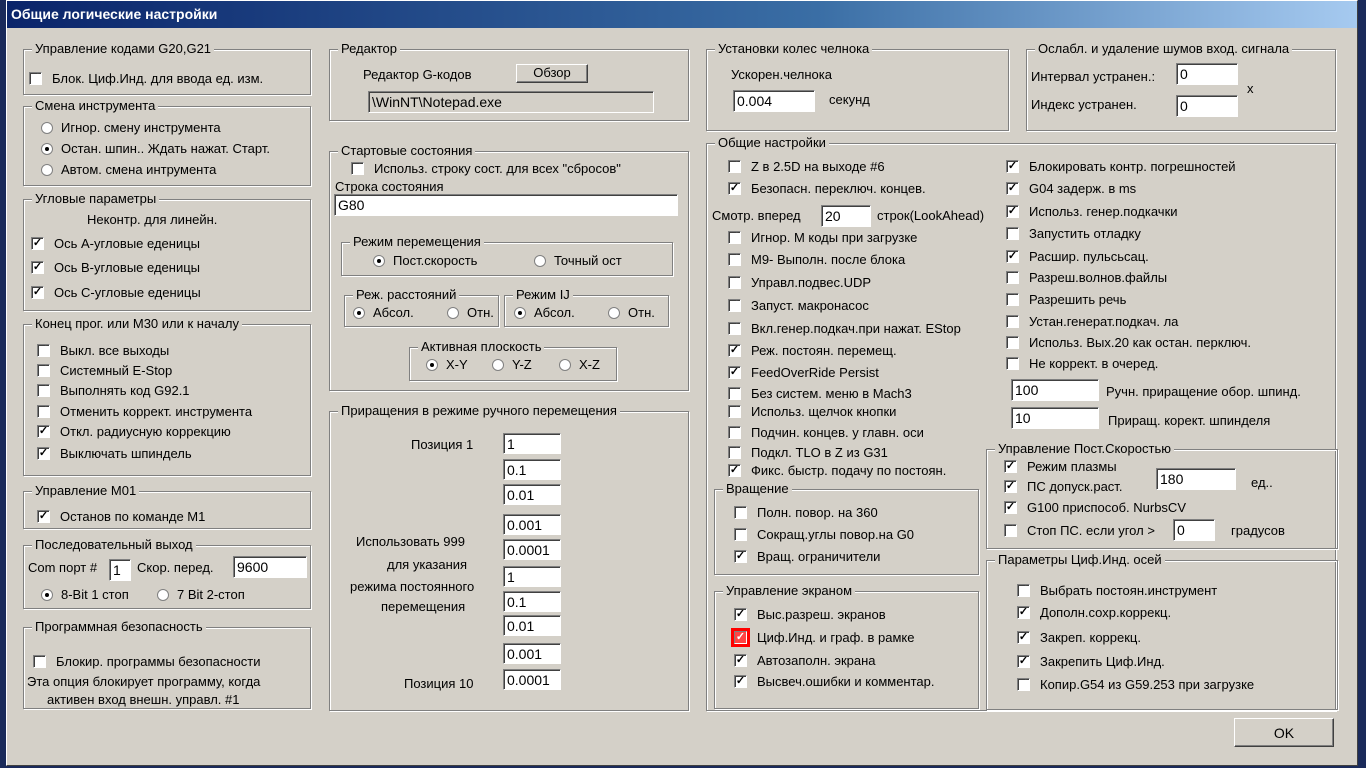 The image size is (1366, 768). What do you see at coordinates (806, 166) in the screenshot?
I see `checkbox-general-left-0: ✓ Z в 2.5D на выходе #6` at bounding box center [806, 166].